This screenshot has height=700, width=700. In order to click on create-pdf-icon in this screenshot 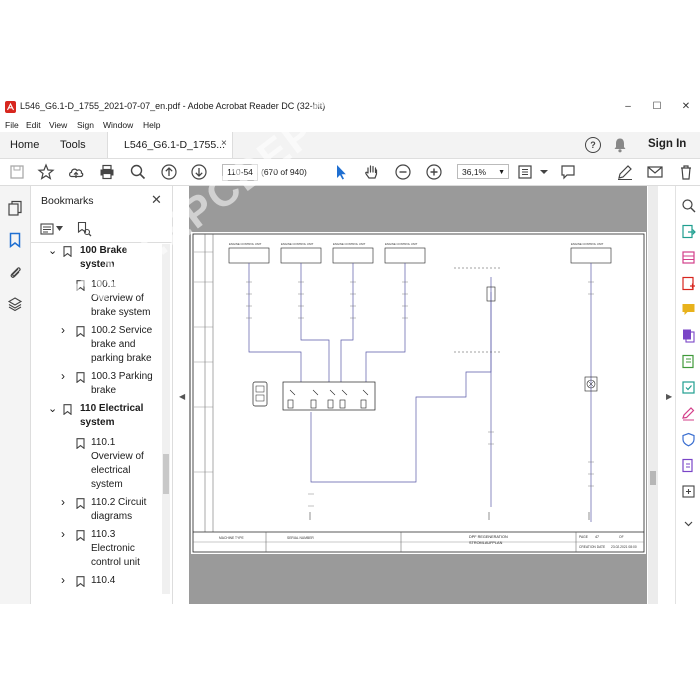, I will do `click(688, 283)`.